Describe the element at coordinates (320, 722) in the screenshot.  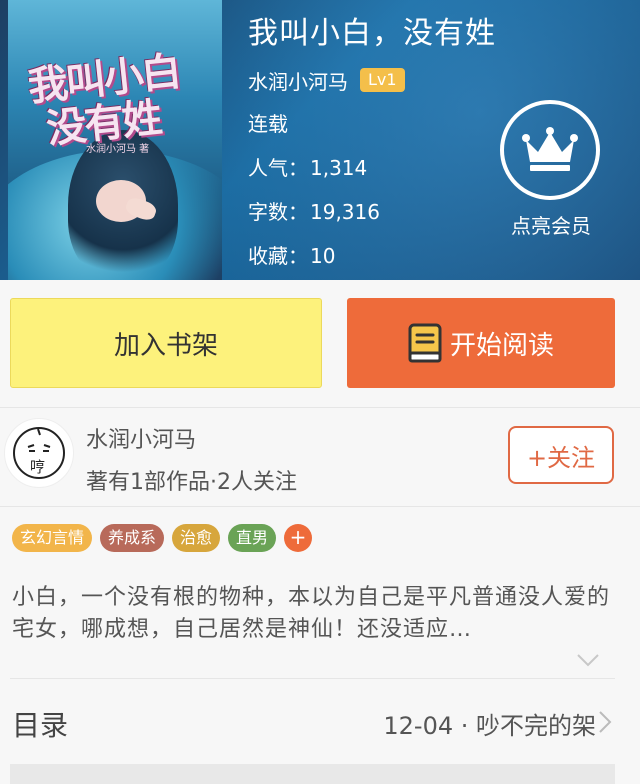
I see `toc-row: 目录 12-04 · 吵不完的架` at that location.